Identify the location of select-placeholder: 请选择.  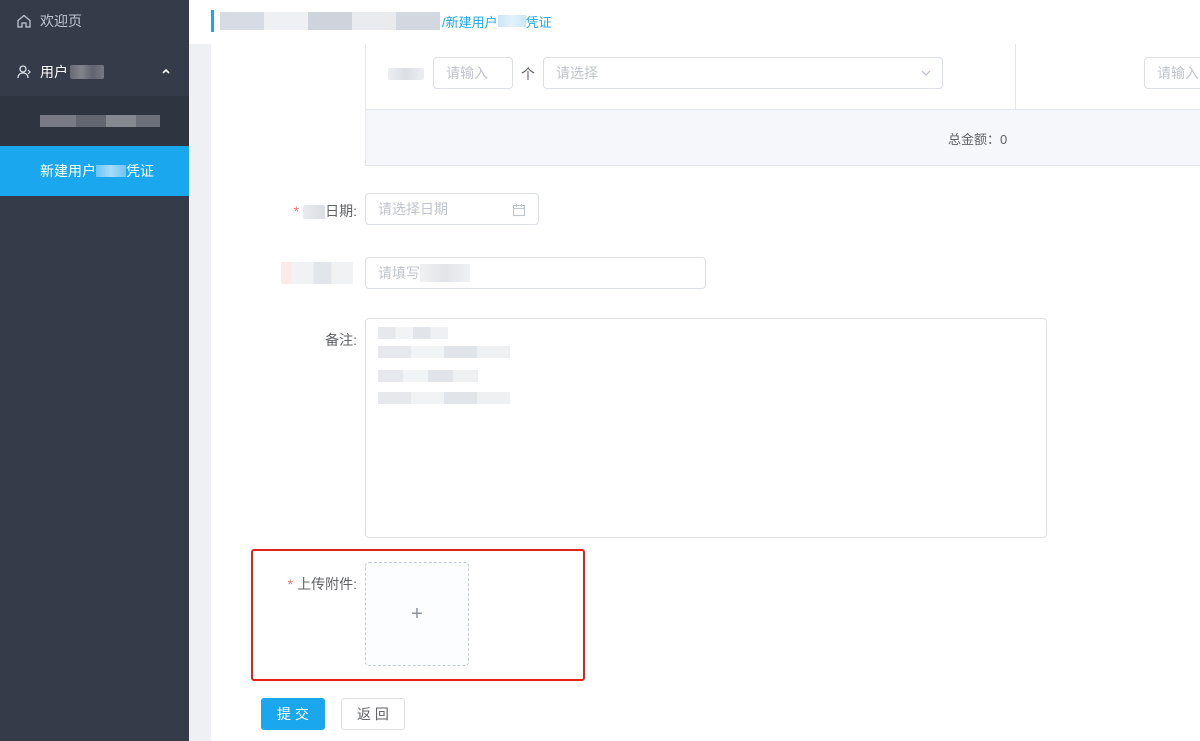
(577, 73).